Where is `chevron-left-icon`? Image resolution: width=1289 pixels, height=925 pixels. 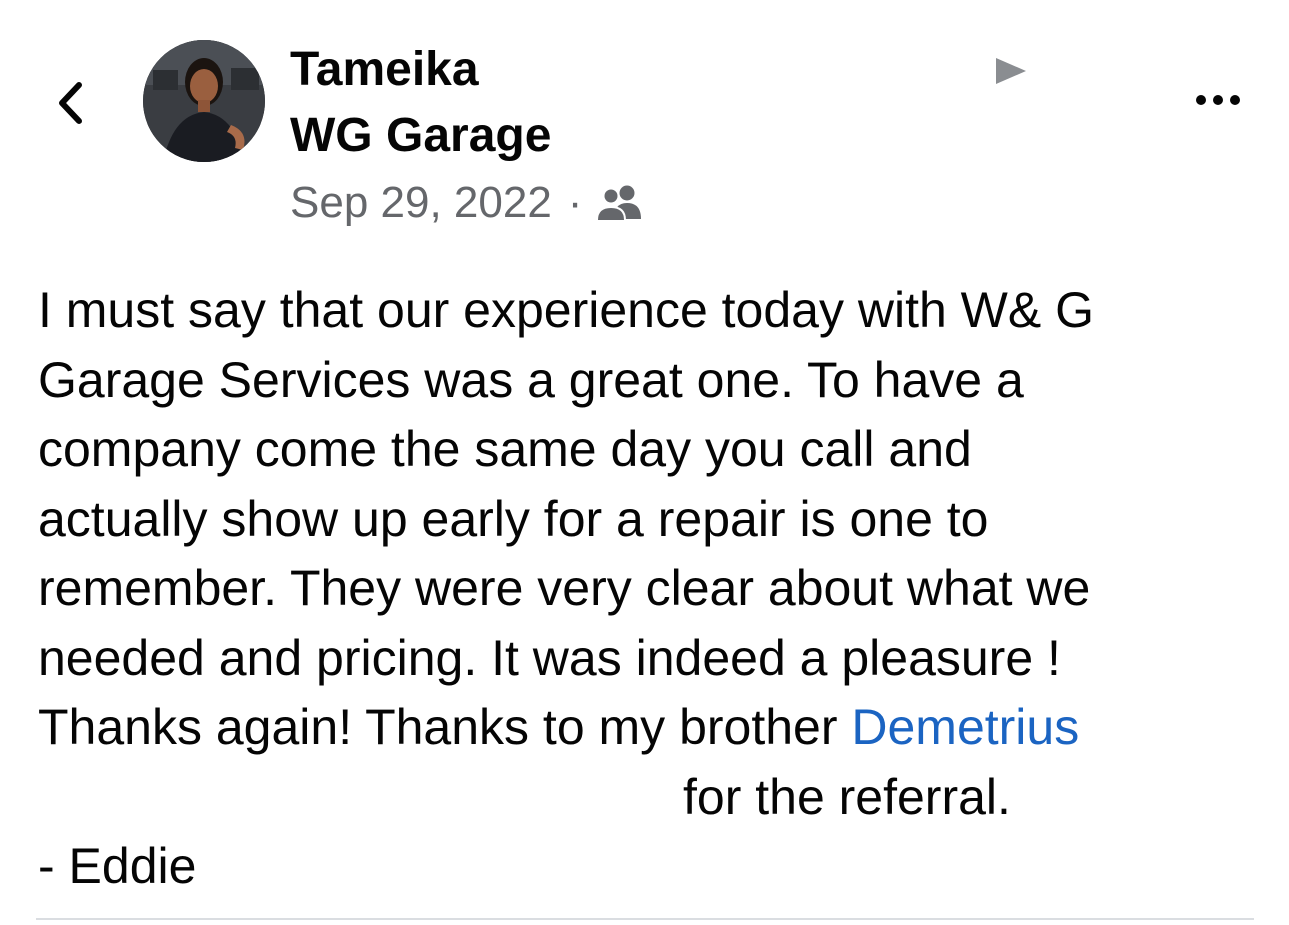 chevron-left-icon is located at coordinates (70, 103).